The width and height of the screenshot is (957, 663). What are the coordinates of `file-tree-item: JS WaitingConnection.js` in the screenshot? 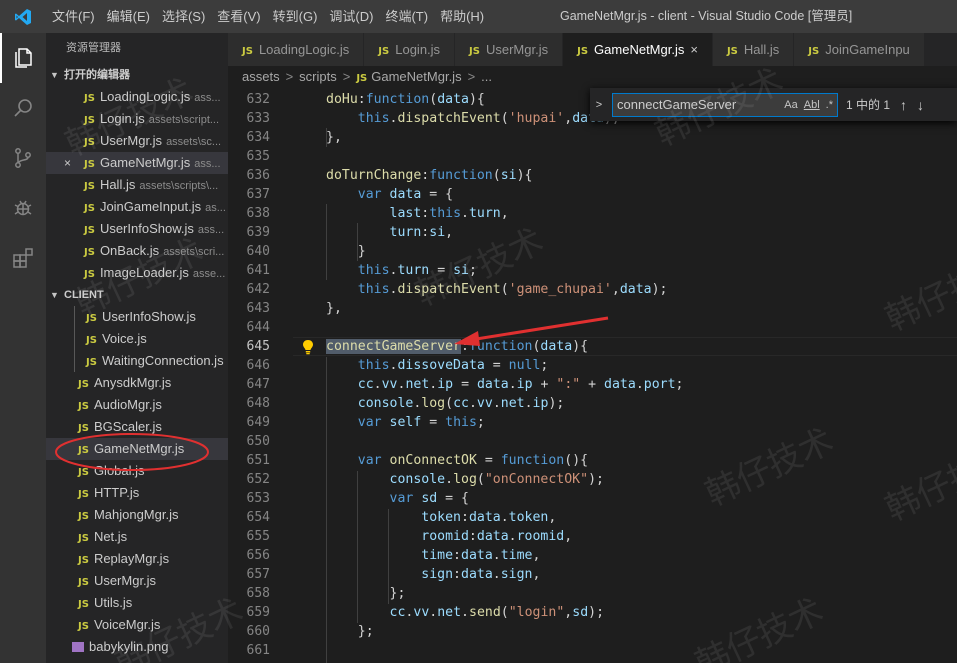 It's located at (137, 361).